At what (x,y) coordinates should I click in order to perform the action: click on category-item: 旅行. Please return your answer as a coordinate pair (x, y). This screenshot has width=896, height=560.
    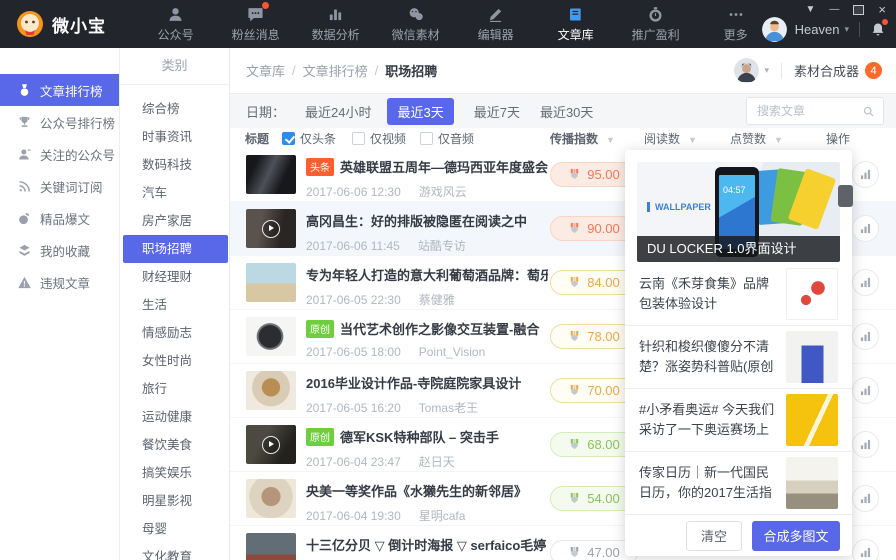
    Looking at the image, I should click on (174, 389).